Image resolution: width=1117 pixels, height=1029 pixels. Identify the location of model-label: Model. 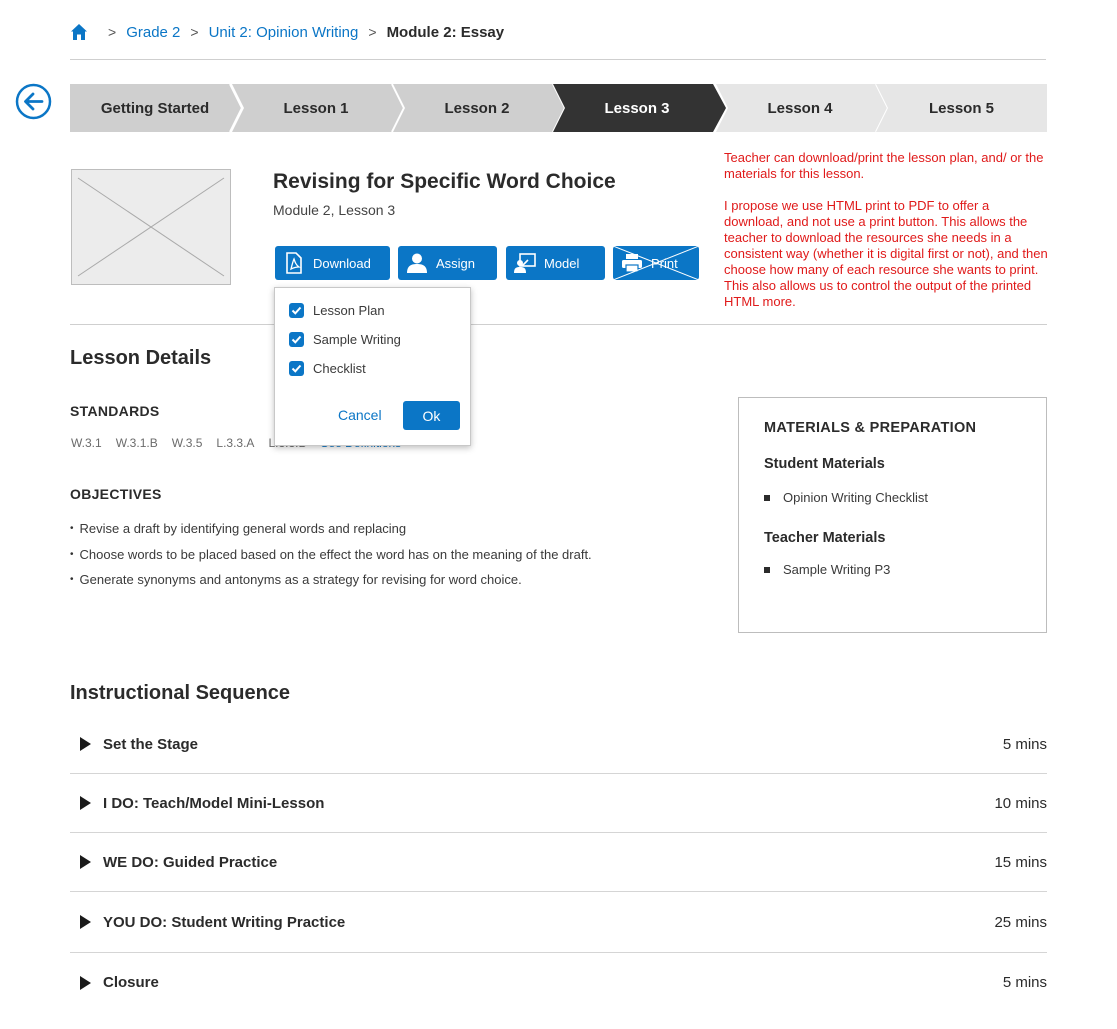
(562, 263).